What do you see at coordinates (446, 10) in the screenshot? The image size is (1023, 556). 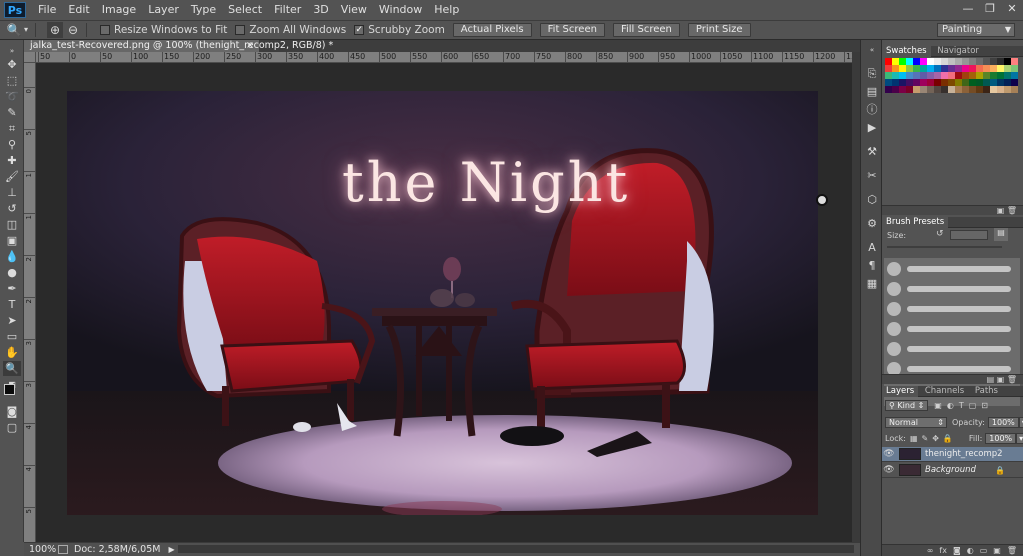 I see `menu-help: Help` at bounding box center [446, 10].